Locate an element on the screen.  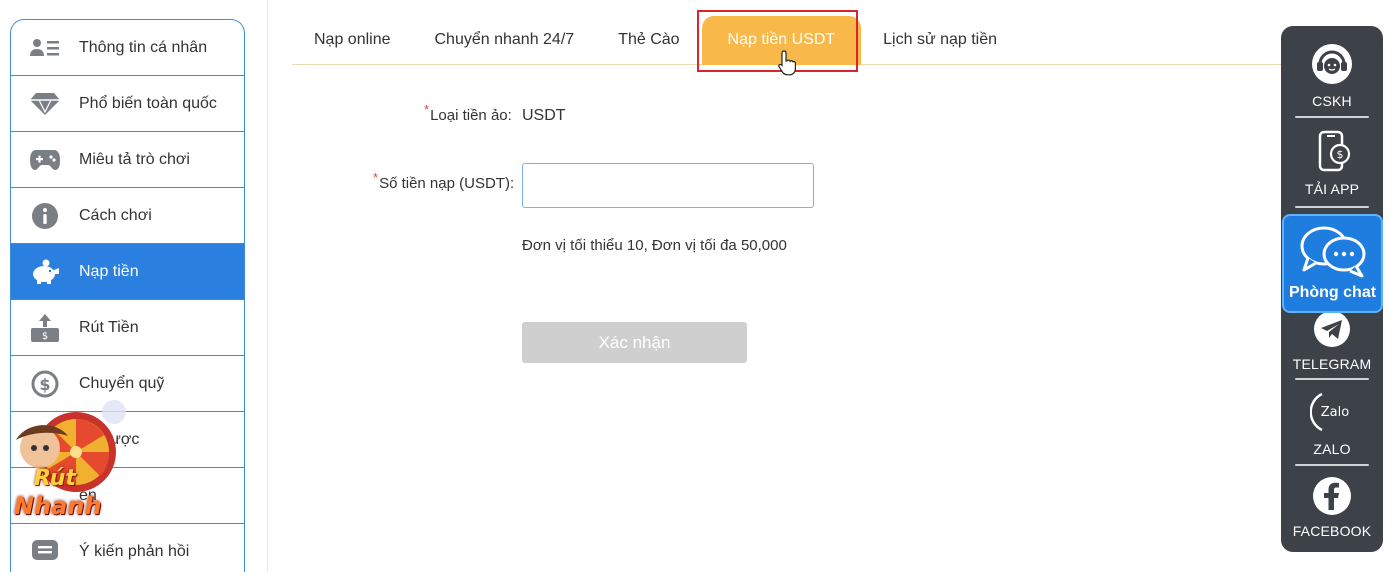
sidebar-item-feedback: Ý kiến phản hồi is located at coordinates (127, 548).